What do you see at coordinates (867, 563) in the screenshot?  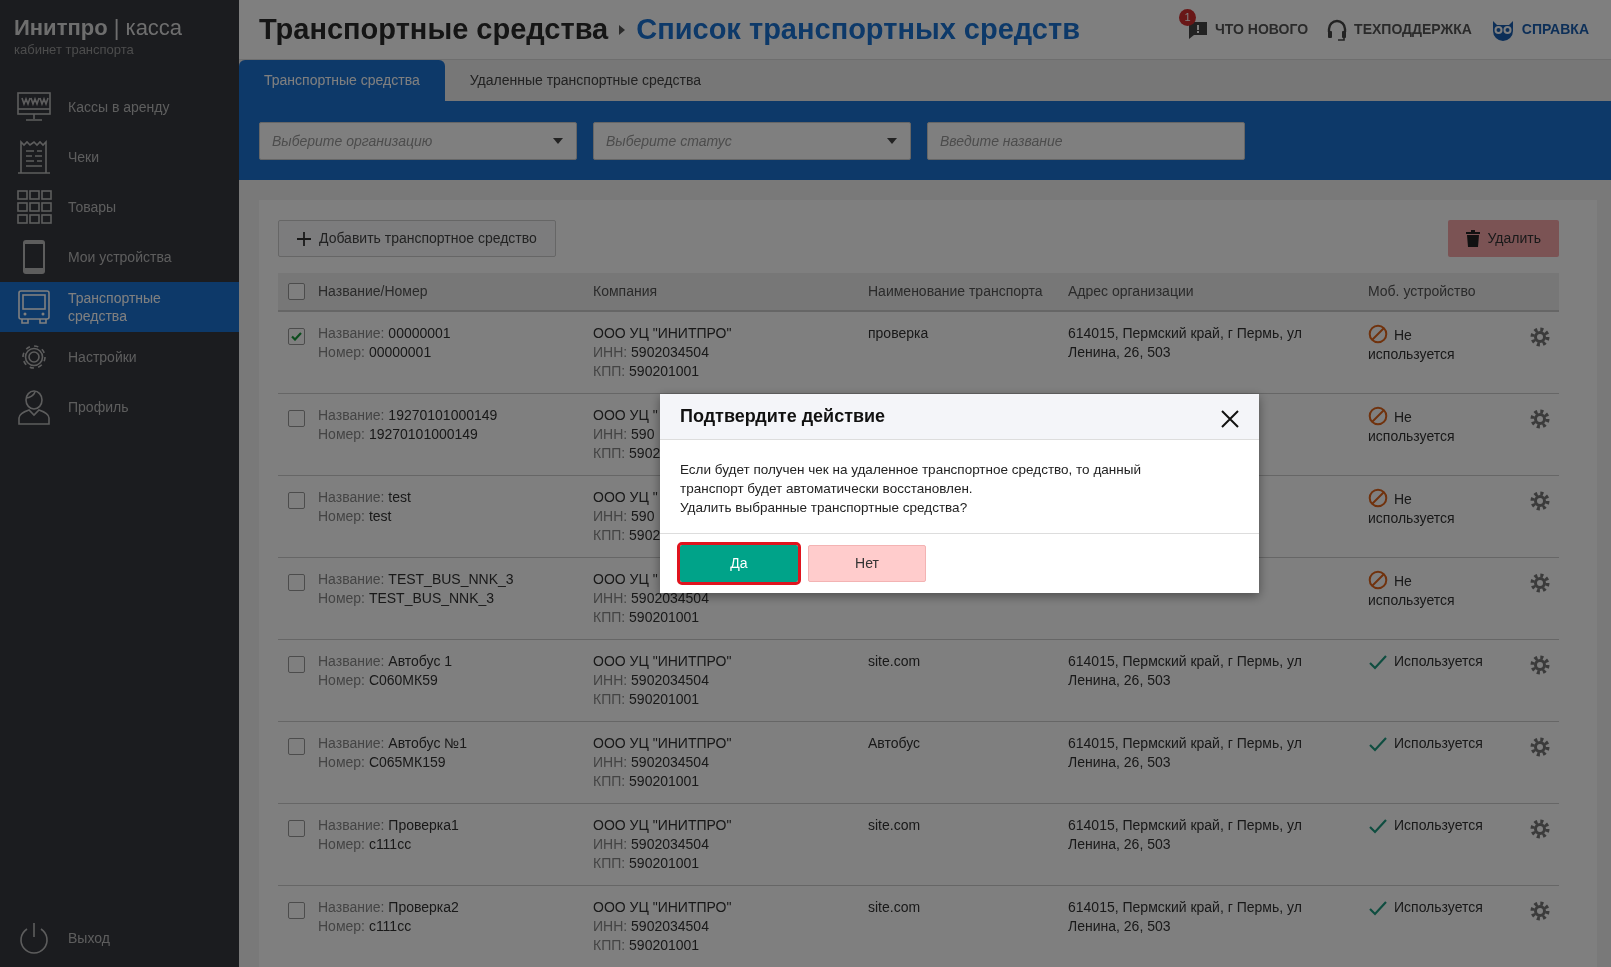 I see `cancel-button: Нет` at bounding box center [867, 563].